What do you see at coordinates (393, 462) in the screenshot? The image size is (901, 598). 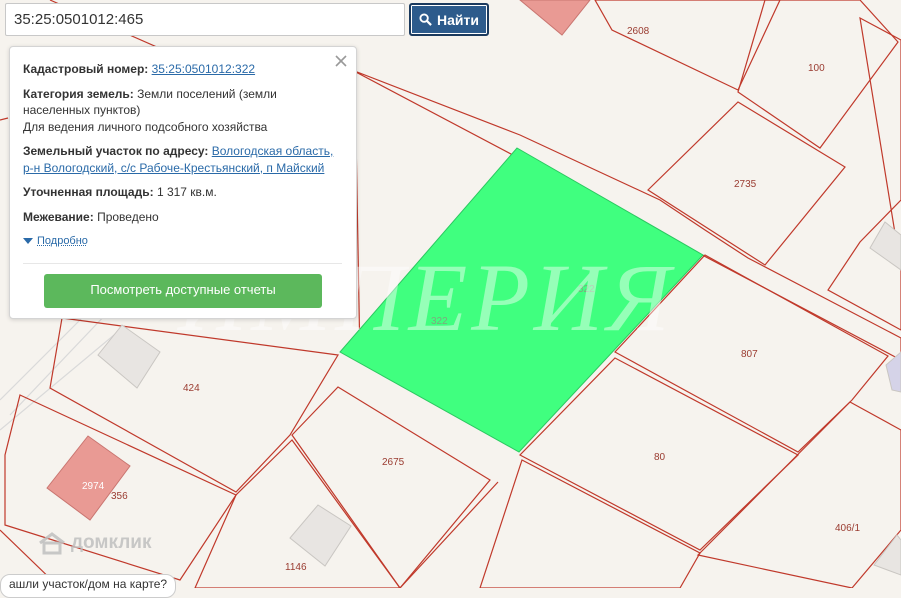 I see `plot-label: 2675` at bounding box center [393, 462].